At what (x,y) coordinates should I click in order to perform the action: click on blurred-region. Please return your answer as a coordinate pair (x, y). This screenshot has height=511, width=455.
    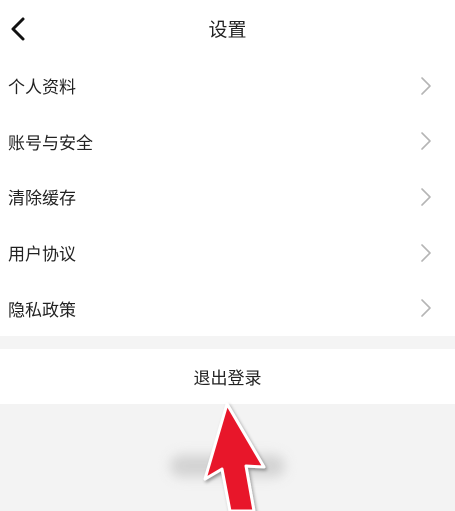
    Looking at the image, I should click on (227, 466).